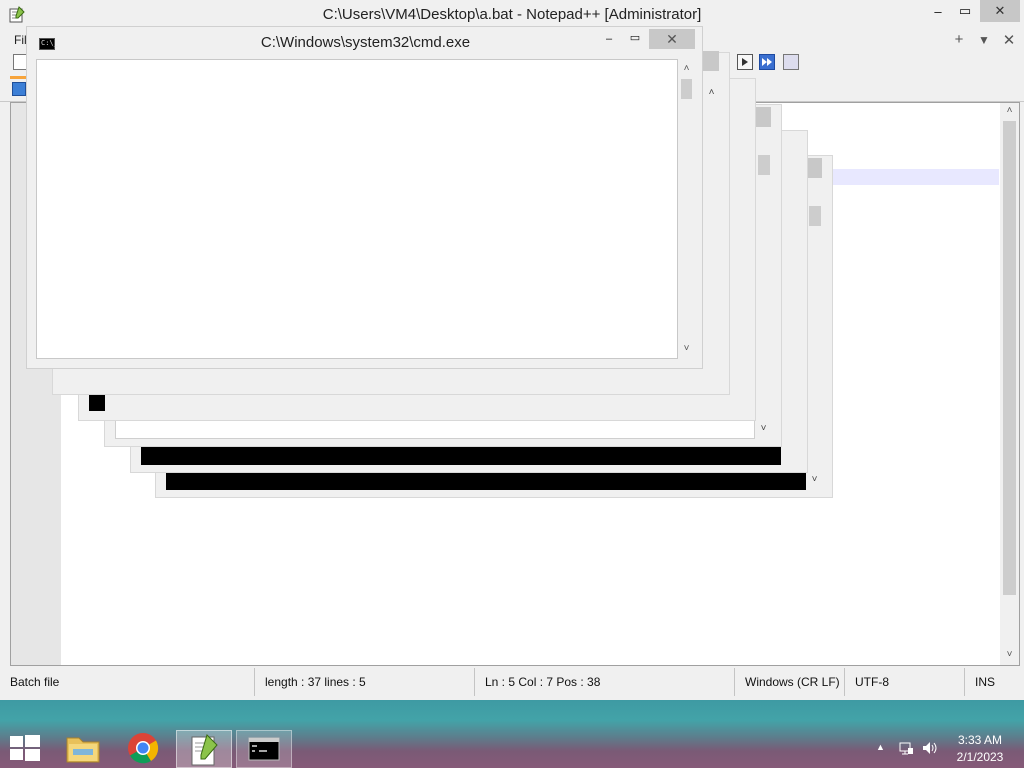 The height and width of the screenshot is (768, 1024). What do you see at coordinates (609, 42) in the screenshot?
I see `cmd-minimize-button: –` at bounding box center [609, 42].